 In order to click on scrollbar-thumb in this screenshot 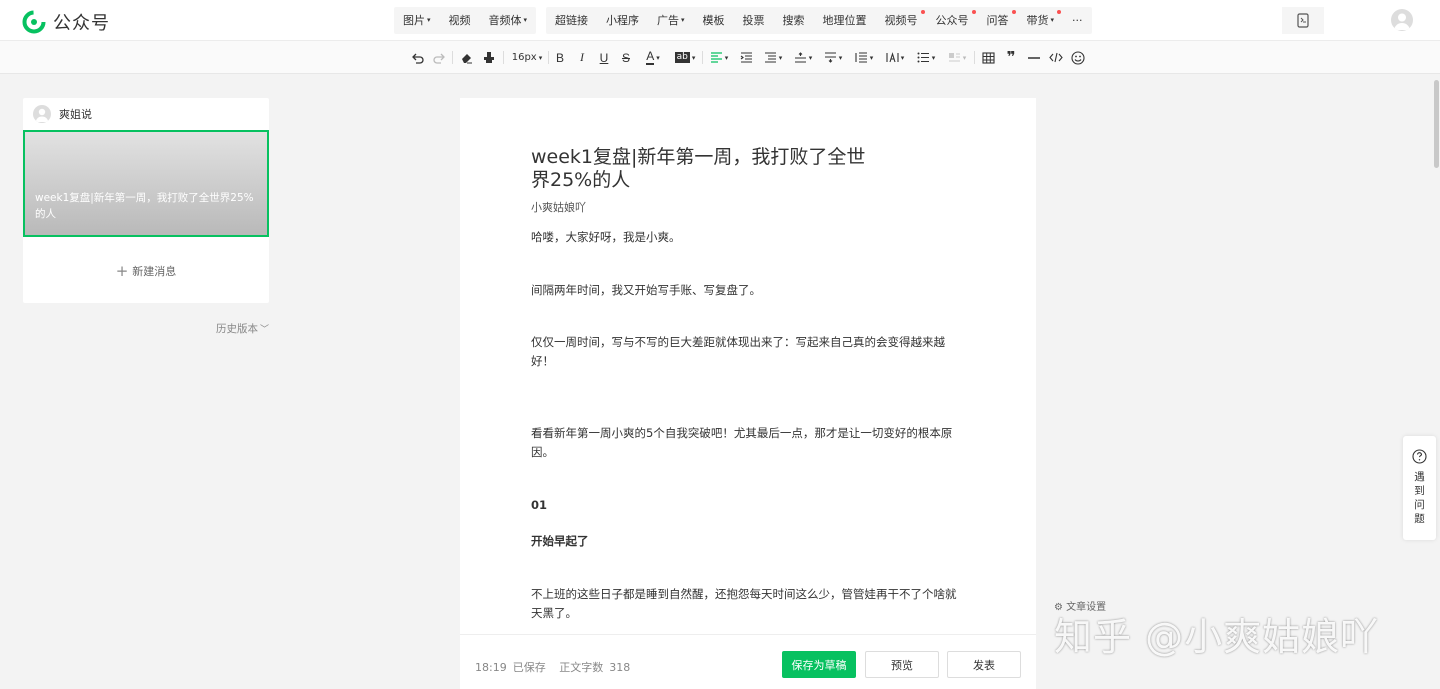, I will do `click(1436, 124)`.